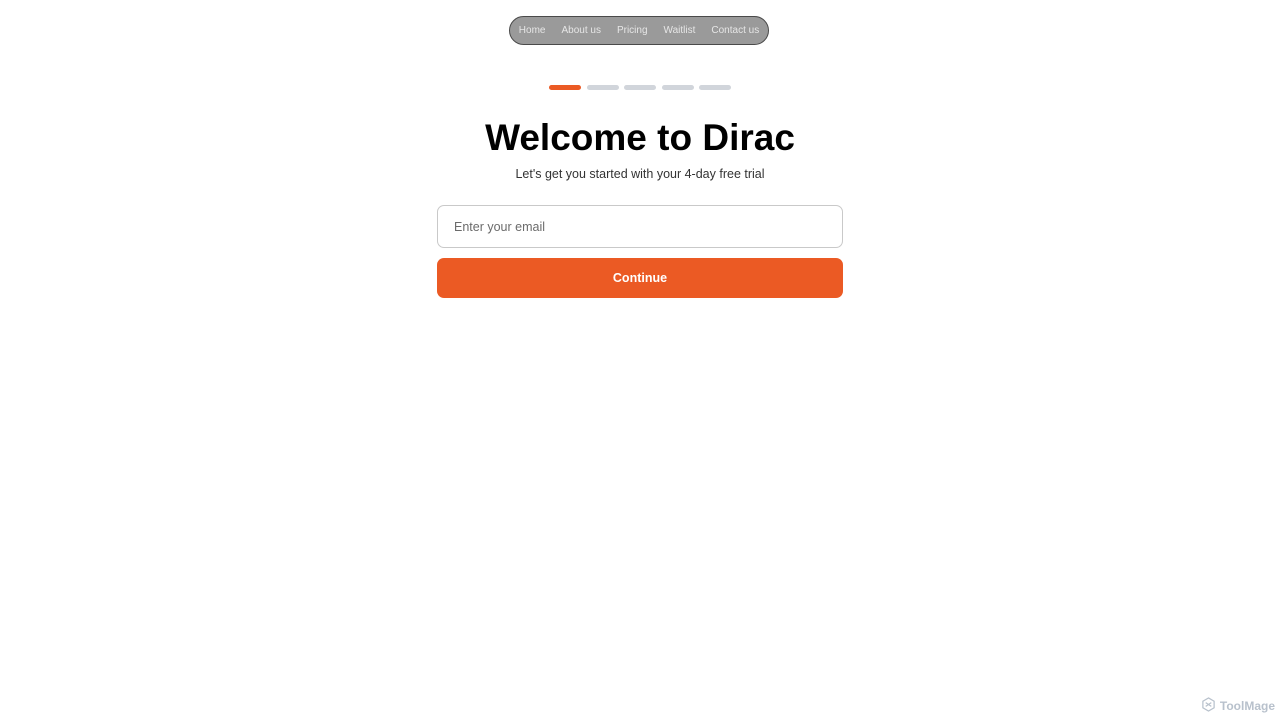 This screenshot has width=1280, height=720. Describe the element at coordinates (532, 30) in the screenshot. I see `nav-link-home: Home` at that location.